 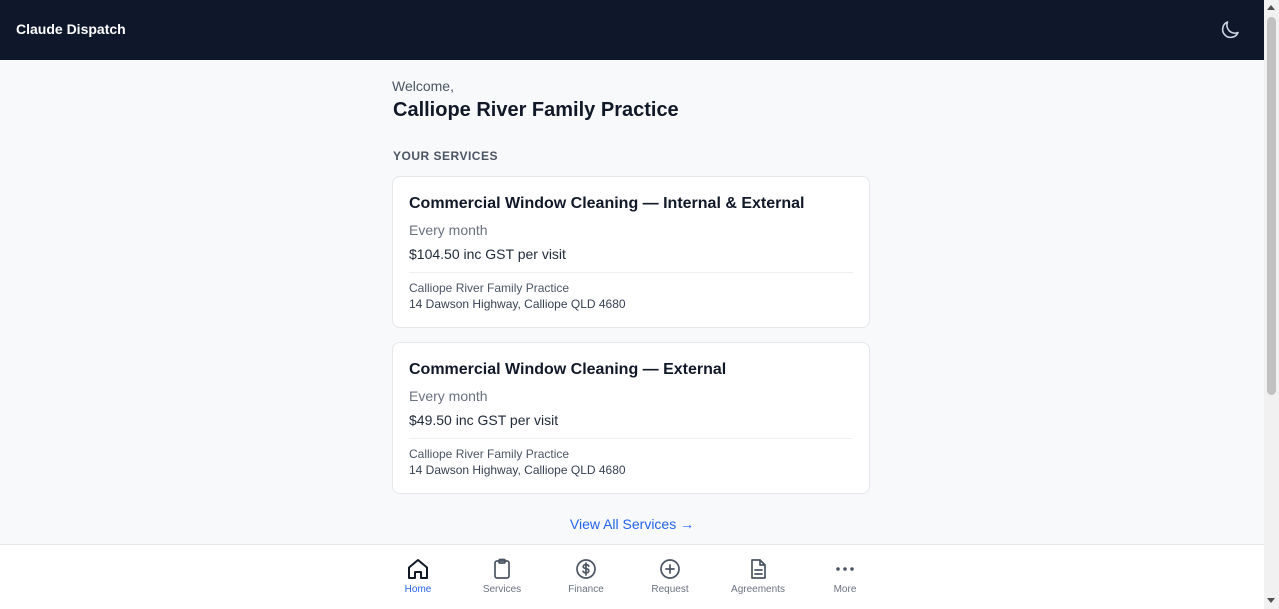 I want to click on service-price: $104.50 inc GST per visit, so click(x=487, y=254).